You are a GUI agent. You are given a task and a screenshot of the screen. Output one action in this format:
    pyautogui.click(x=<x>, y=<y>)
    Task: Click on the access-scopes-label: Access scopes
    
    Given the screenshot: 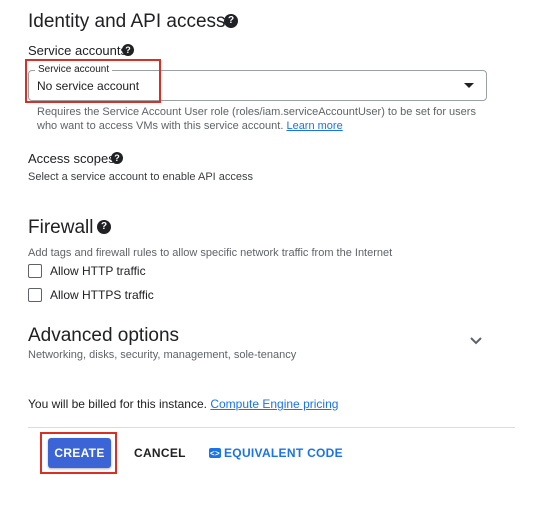 What is the action you would take?
    pyautogui.click(x=71, y=158)
    